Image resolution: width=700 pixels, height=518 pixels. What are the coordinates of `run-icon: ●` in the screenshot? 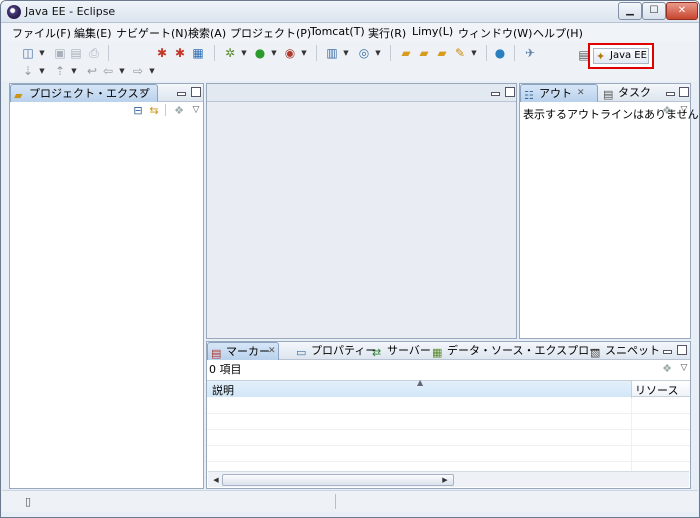 It's located at (260, 53).